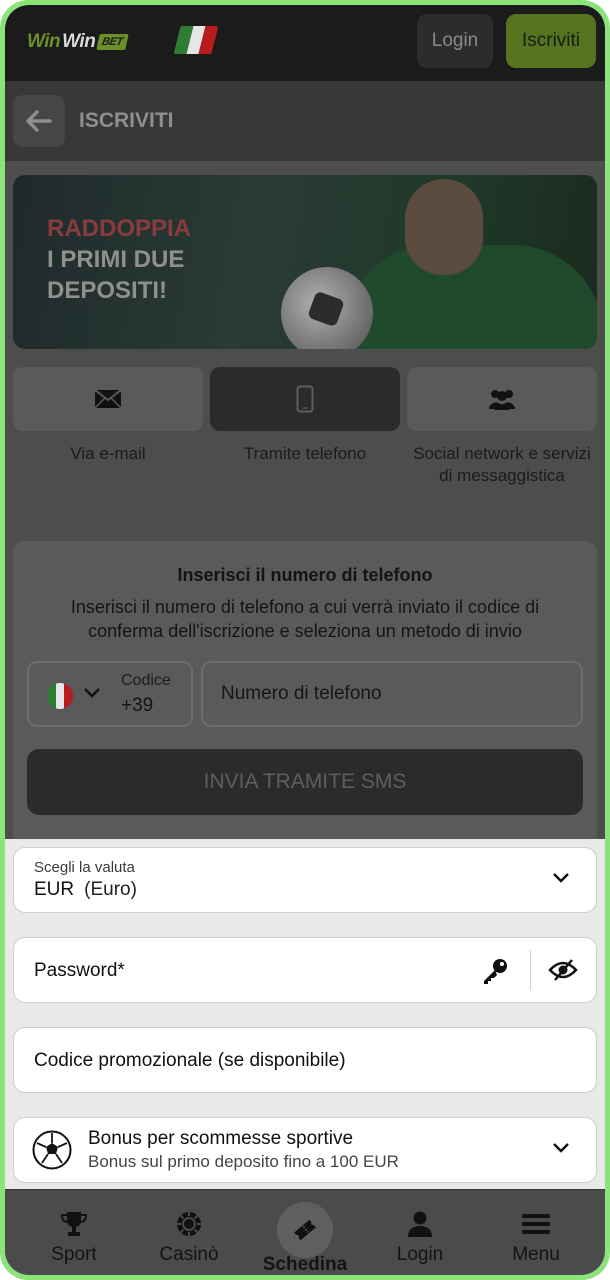 The height and width of the screenshot is (1280, 610). Describe the element at coordinates (137, 705) in the screenshot. I see `country-code-value: +39` at that location.